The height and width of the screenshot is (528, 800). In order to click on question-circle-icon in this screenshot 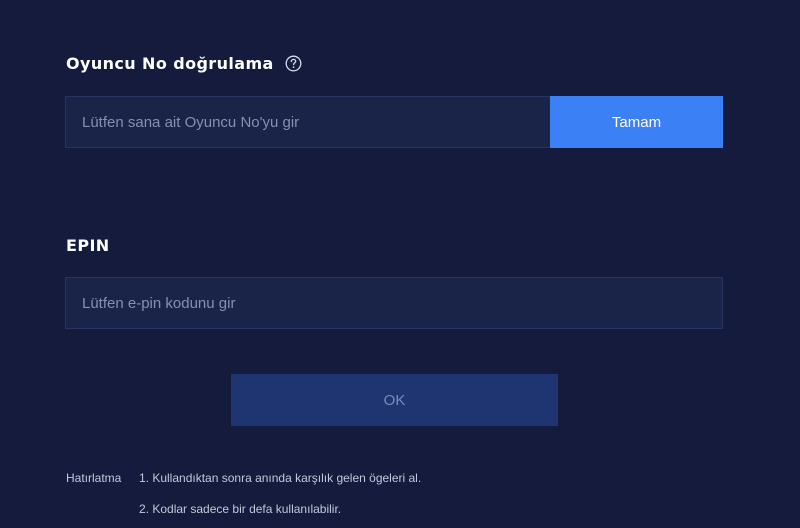, I will do `click(294, 64)`.